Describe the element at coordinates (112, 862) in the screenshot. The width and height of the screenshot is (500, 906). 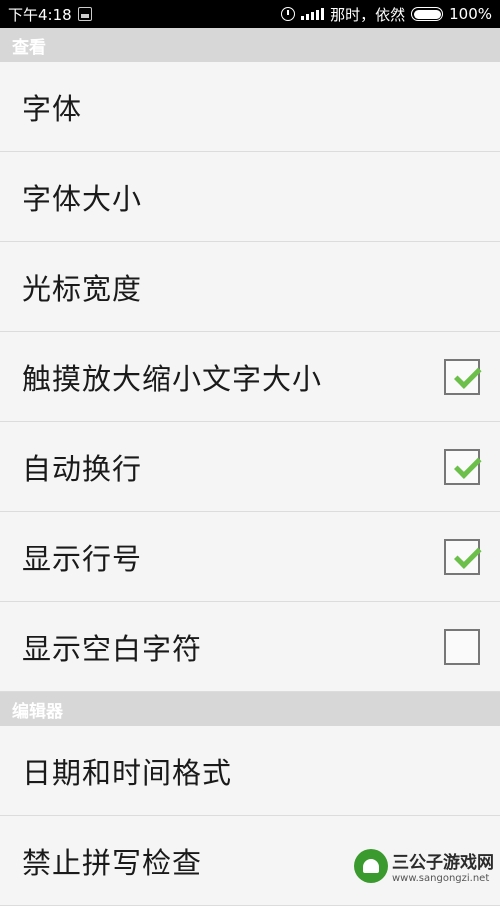
I see `setting-label: 禁止拼写检查` at that location.